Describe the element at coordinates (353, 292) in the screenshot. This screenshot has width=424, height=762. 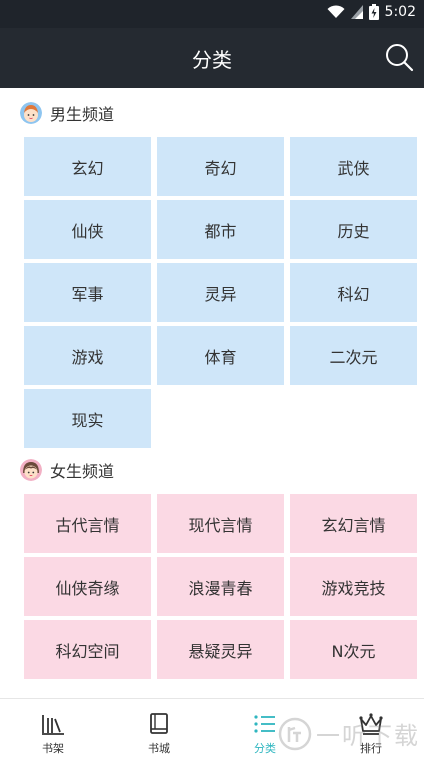
I see `category-tile: 科幻` at that location.